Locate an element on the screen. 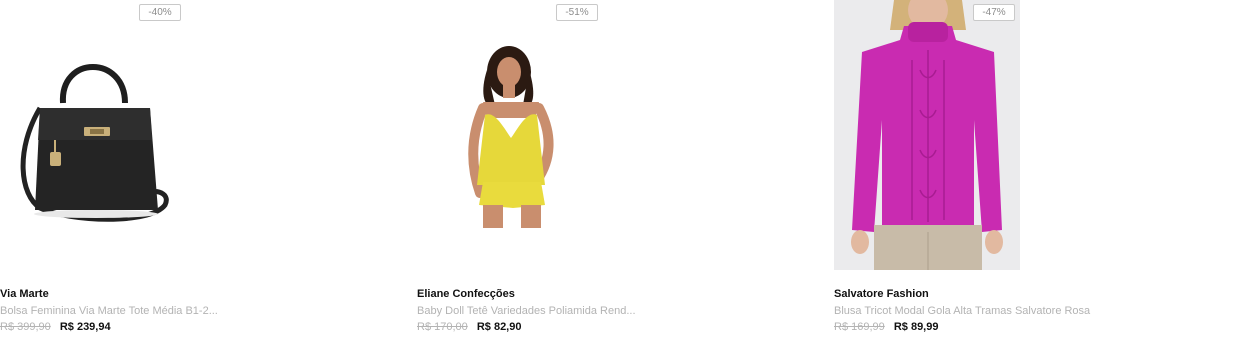 This screenshot has width=1250, height=348. current-price: R$ 82,90 is located at coordinates (499, 327).